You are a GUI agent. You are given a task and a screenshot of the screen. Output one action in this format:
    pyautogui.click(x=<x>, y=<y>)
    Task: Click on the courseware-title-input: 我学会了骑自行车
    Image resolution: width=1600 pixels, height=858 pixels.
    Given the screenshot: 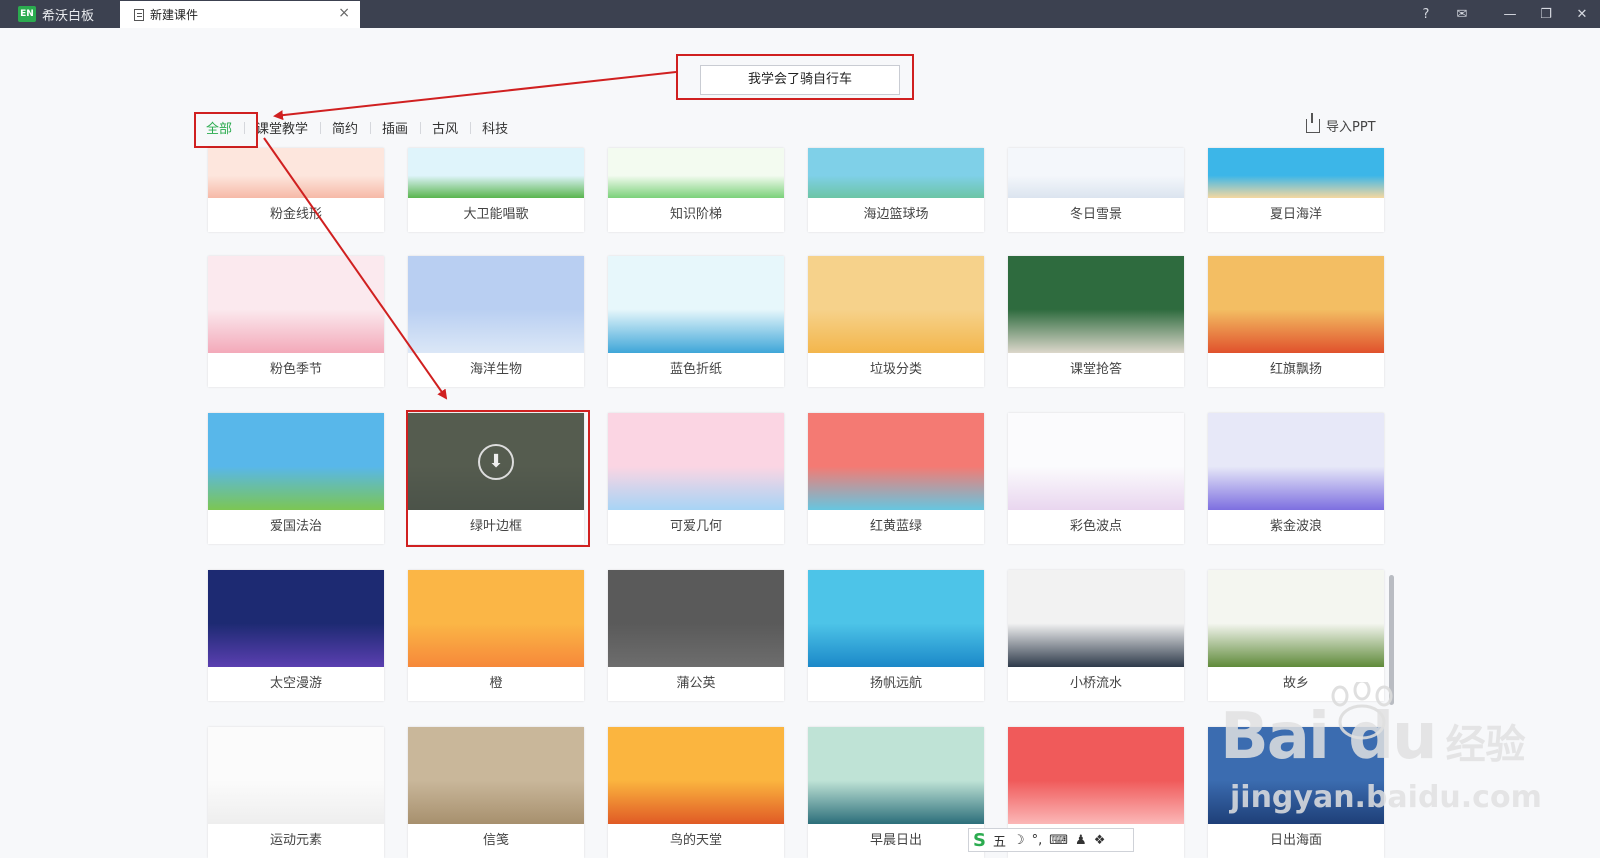 What is the action you would take?
    pyautogui.click(x=800, y=80)
    